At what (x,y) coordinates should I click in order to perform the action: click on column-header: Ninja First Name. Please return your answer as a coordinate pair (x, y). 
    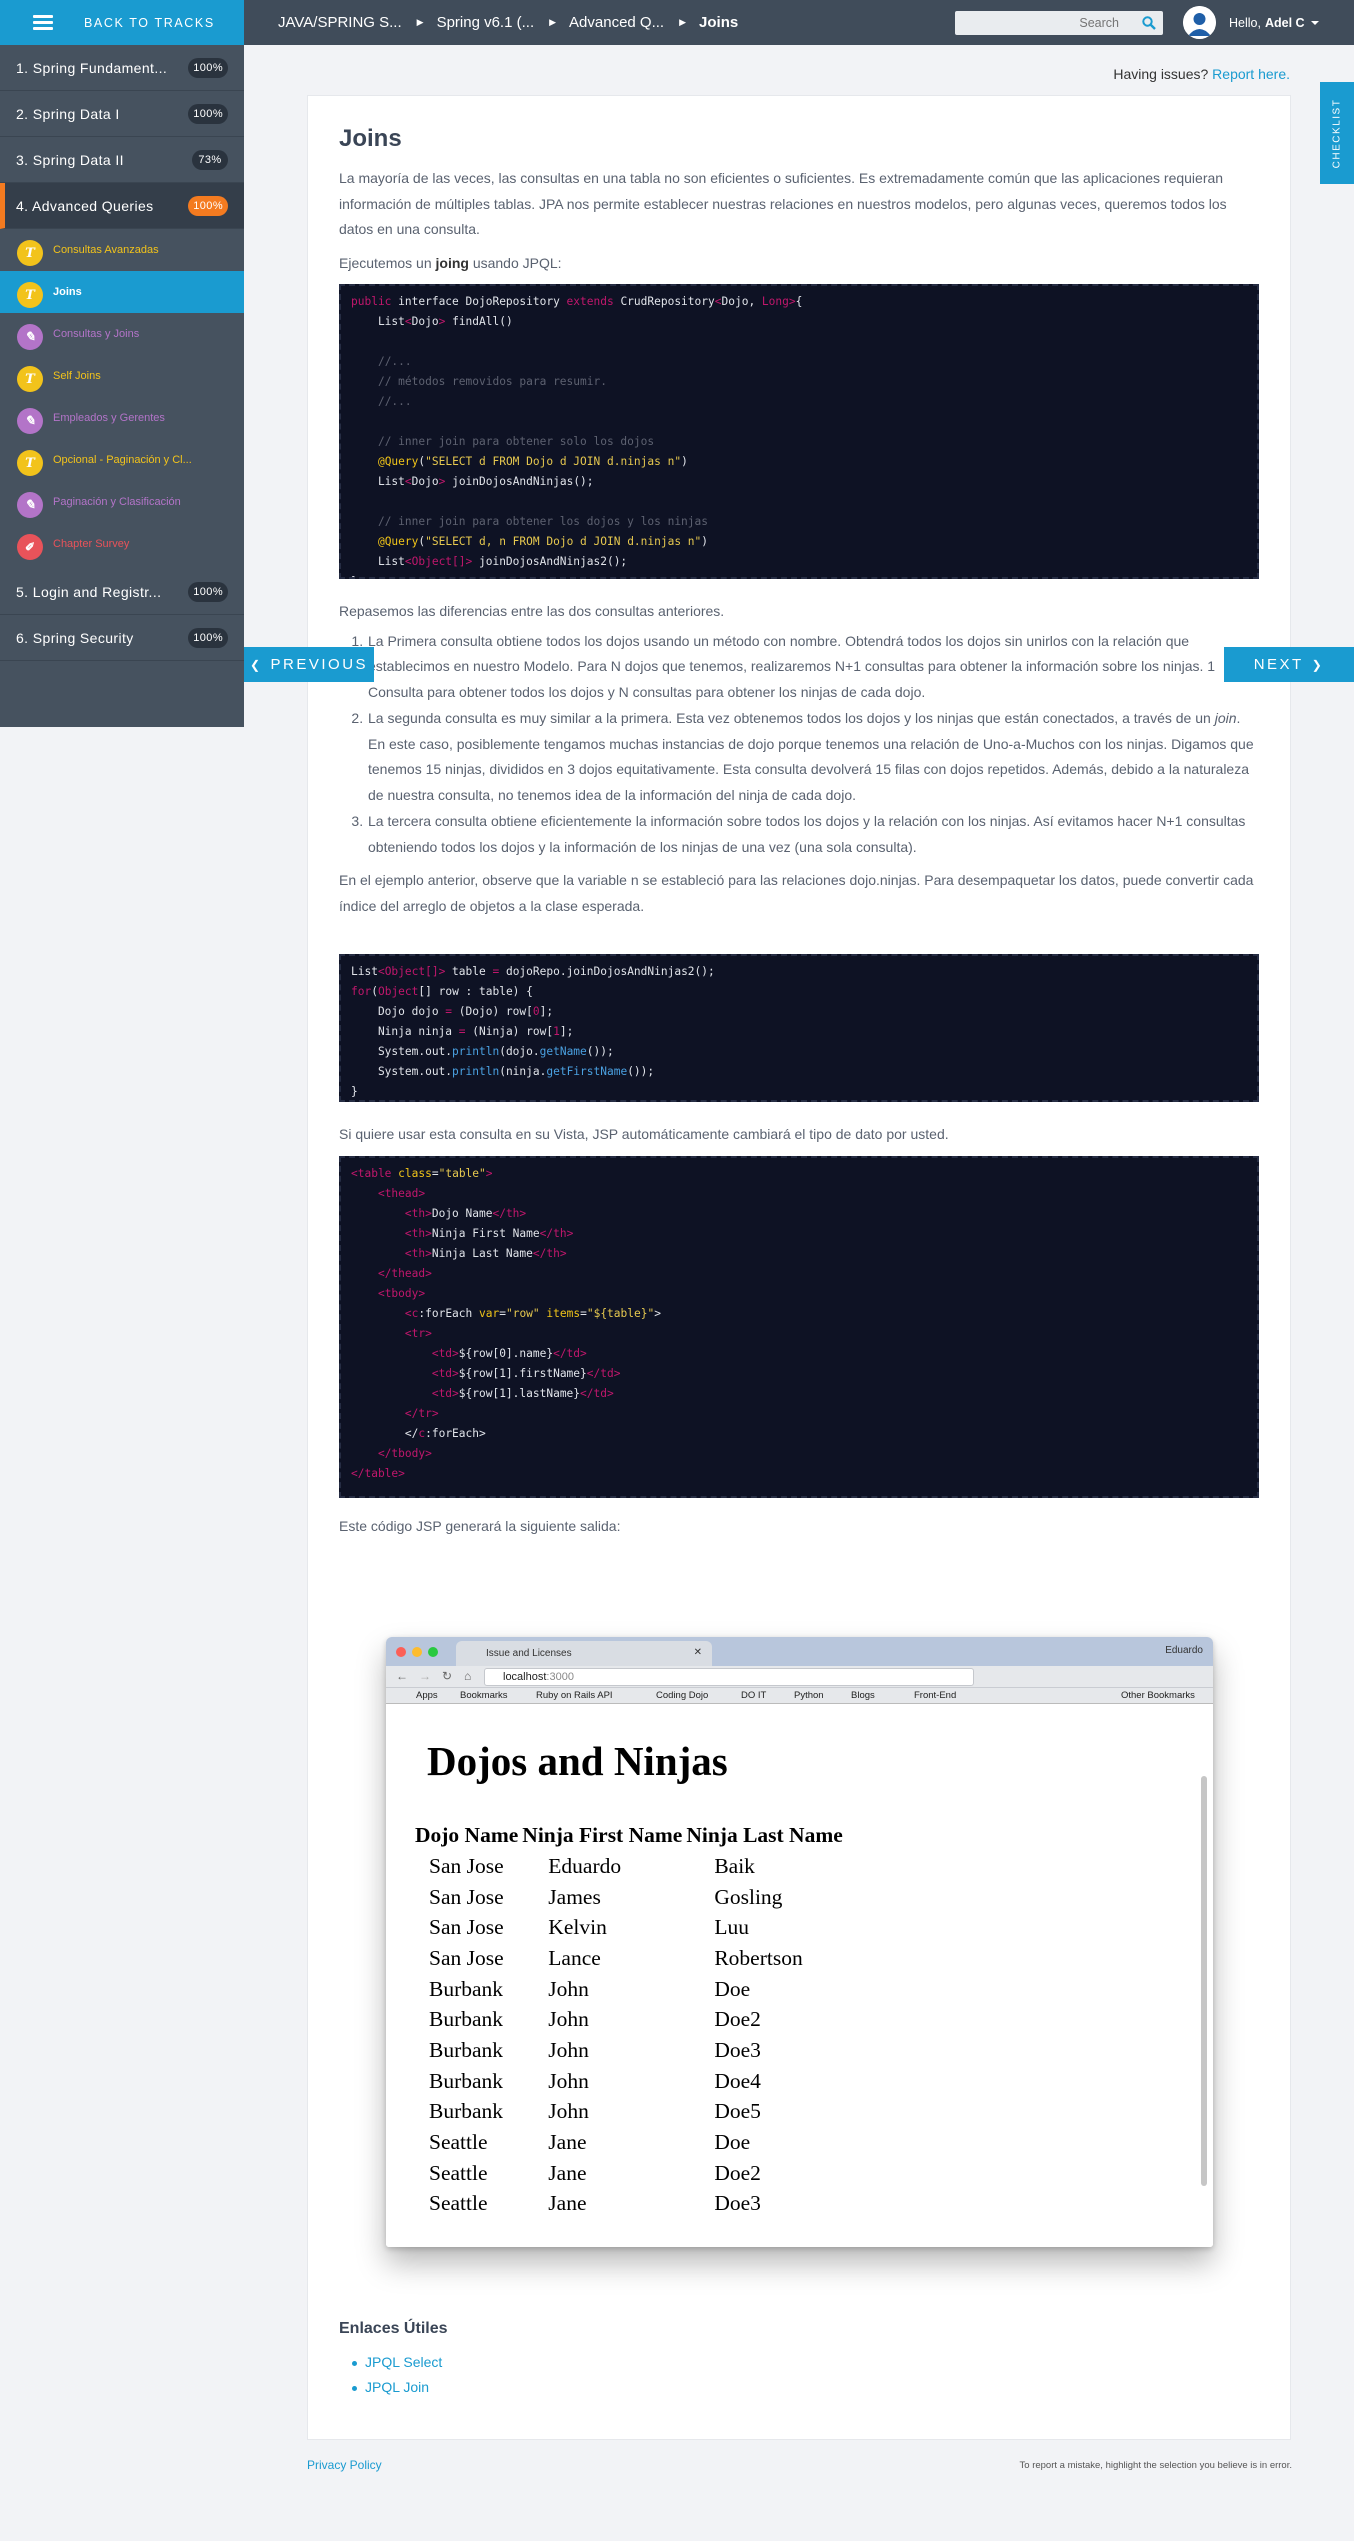
    Looking at the image, I should click on (602, 1835).